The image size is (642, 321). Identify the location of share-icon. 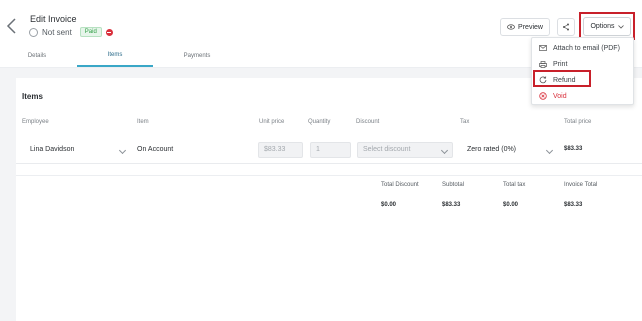
(566, 27).